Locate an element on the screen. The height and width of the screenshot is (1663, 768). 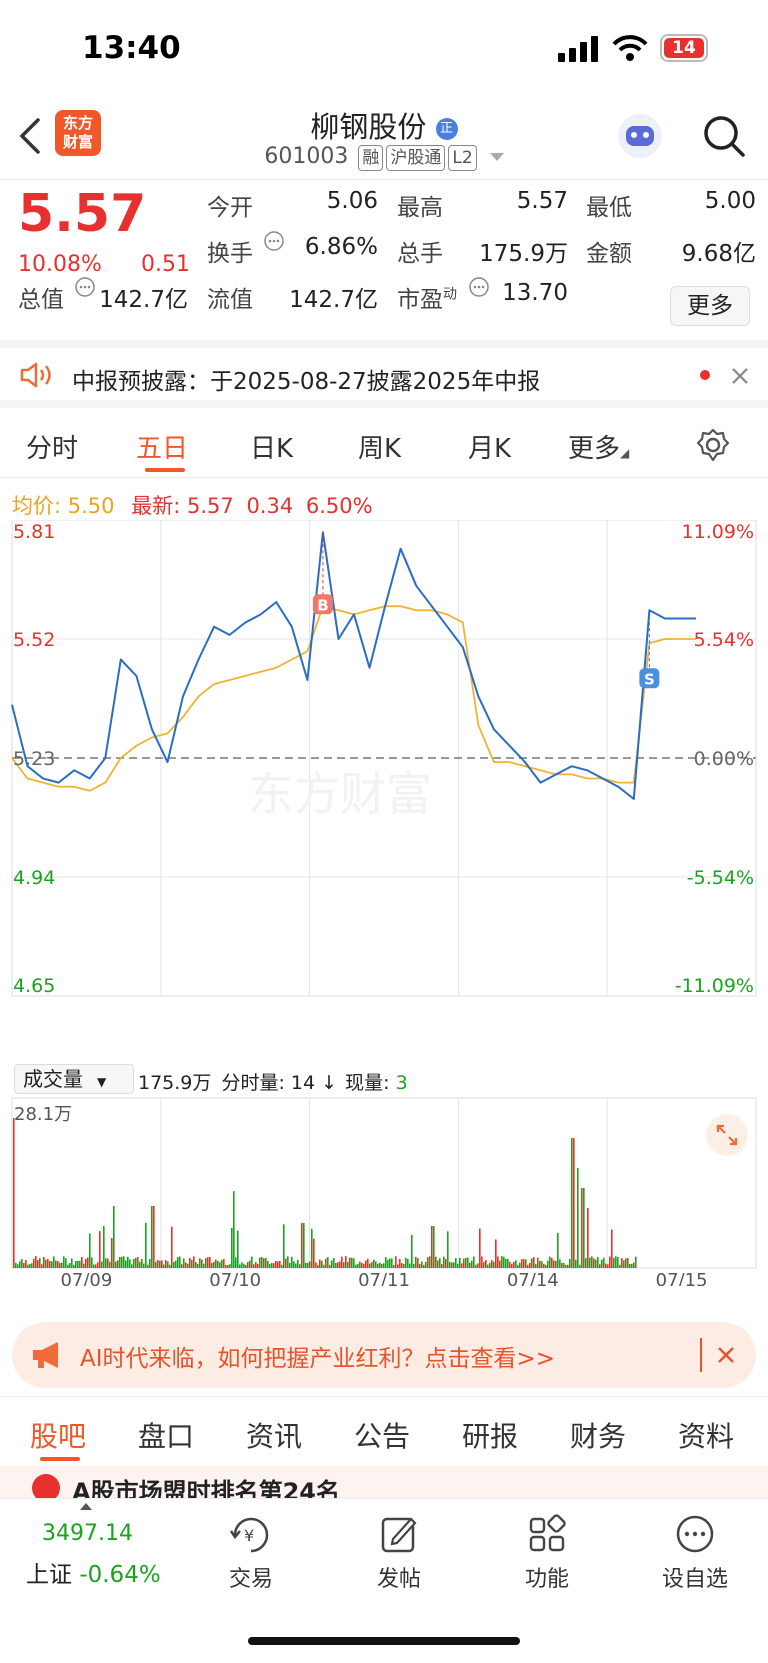
robot-avatar-icon is located at coordinates (640, 136).